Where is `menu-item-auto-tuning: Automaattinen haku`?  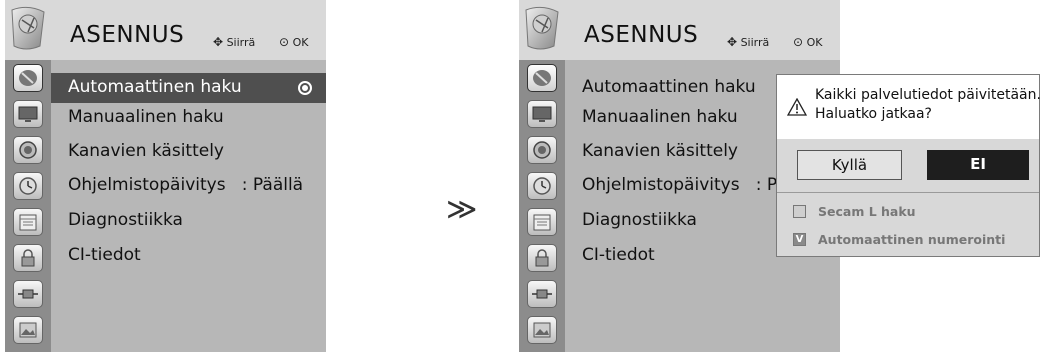
menu-item-auto-tuning: Automaattinen haku is located at coordinates (188, 88).